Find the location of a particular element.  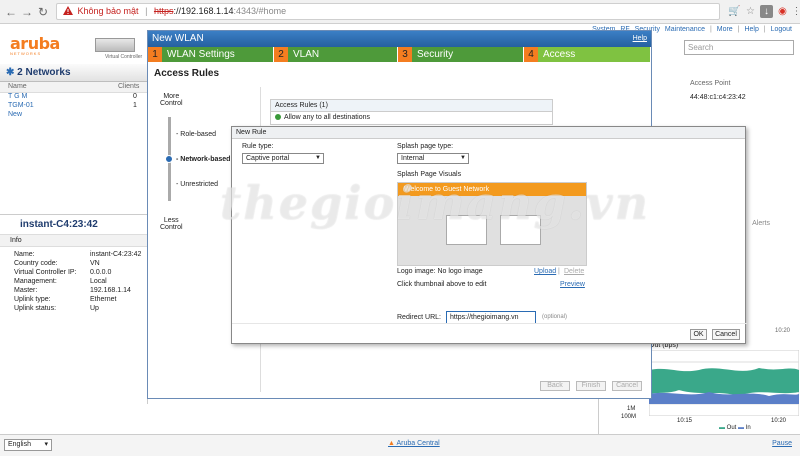

ok-button: OK is located at coordinates (698, 334).